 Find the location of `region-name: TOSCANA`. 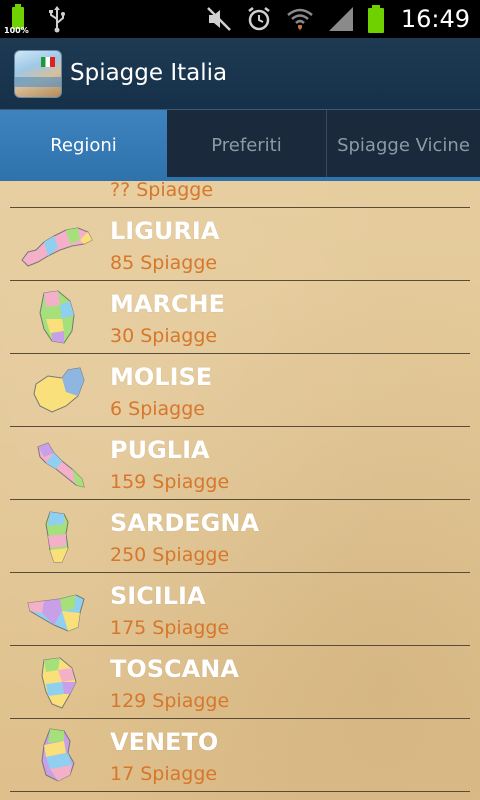

region-name: TOSCANA is located at coordinates (174, 669).